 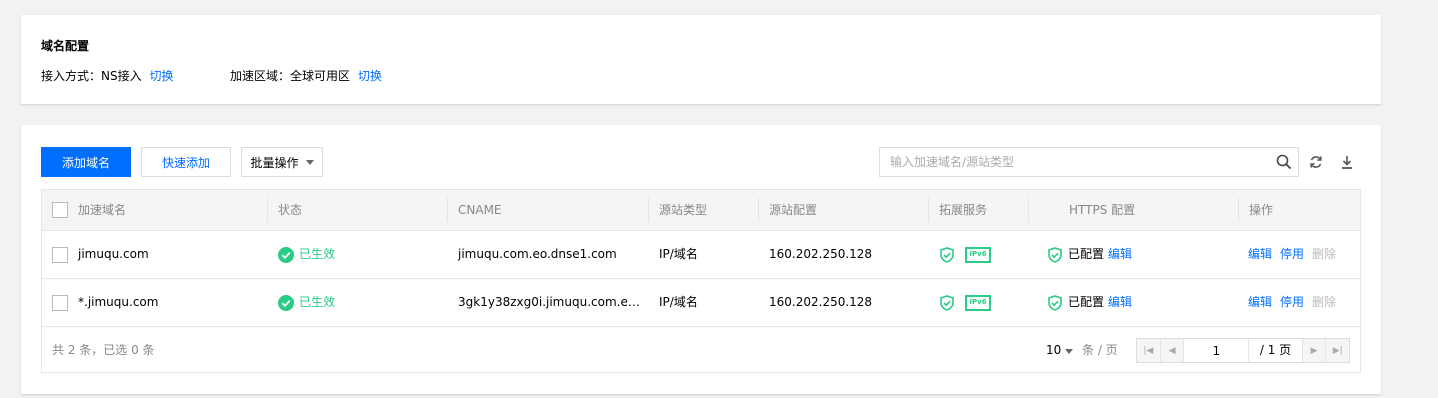 I want to click on first-page-icon: |◀, so click(x=1149, y=350).